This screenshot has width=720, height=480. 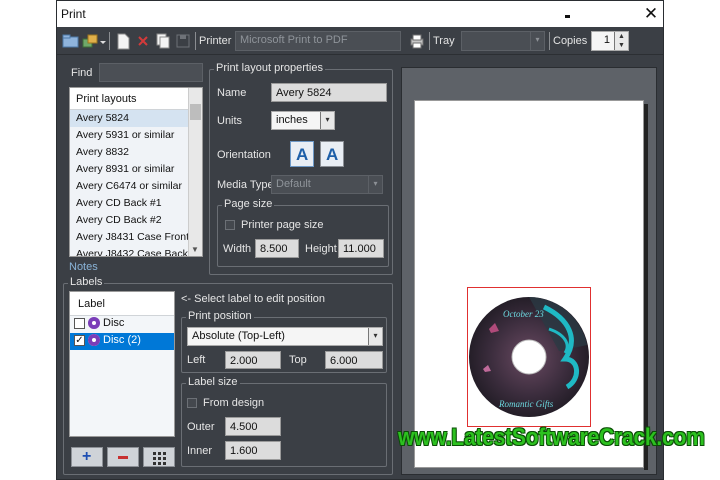 I want to click on save-layout-button, so click(x=183, y=41).